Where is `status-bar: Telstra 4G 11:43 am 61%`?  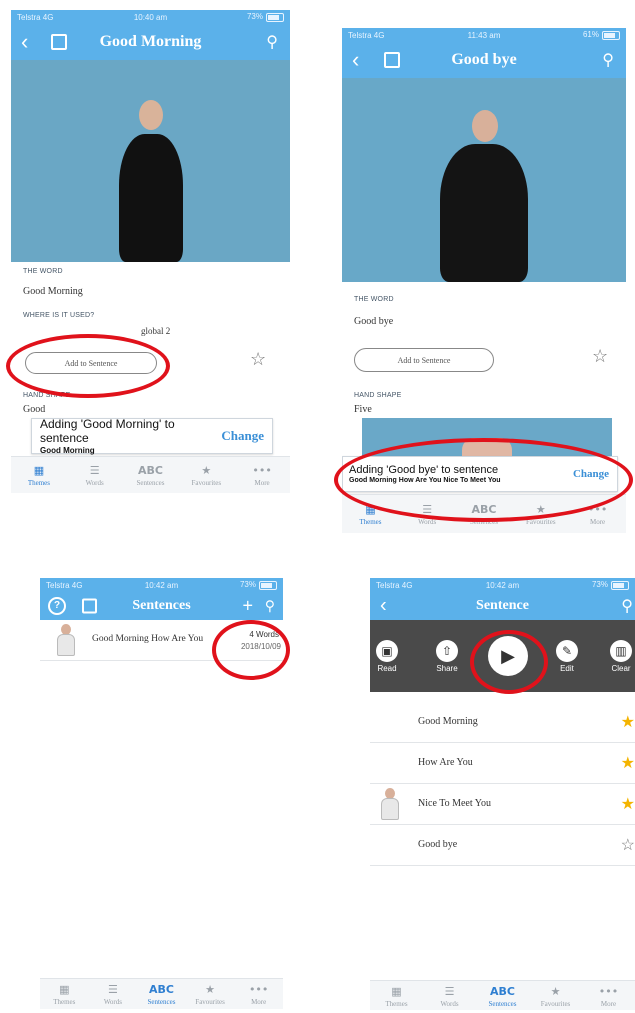 status-bar: Telstra 4G 11:43 am 61% is located at coordinates (484, 35).